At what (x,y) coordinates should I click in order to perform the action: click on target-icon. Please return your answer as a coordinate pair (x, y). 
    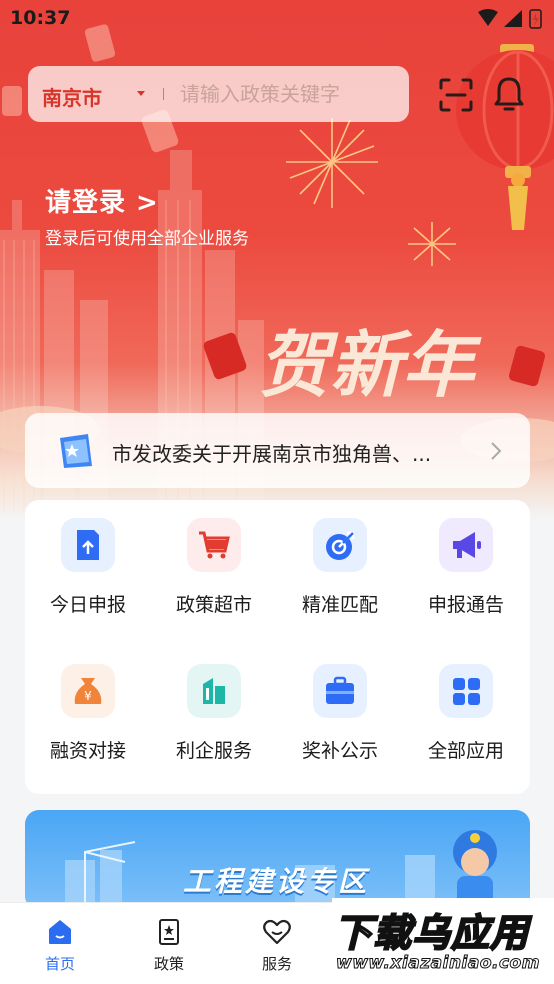
    Looking at the image, I should click on (340, 545).